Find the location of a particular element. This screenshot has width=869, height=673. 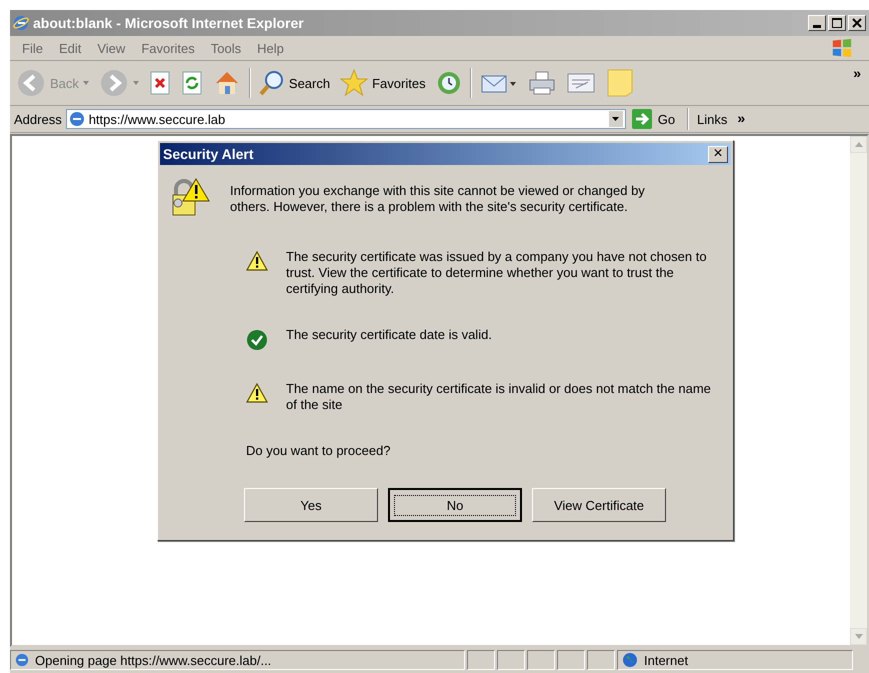

menu-item: Favorites is located at coordinates (168, 48).